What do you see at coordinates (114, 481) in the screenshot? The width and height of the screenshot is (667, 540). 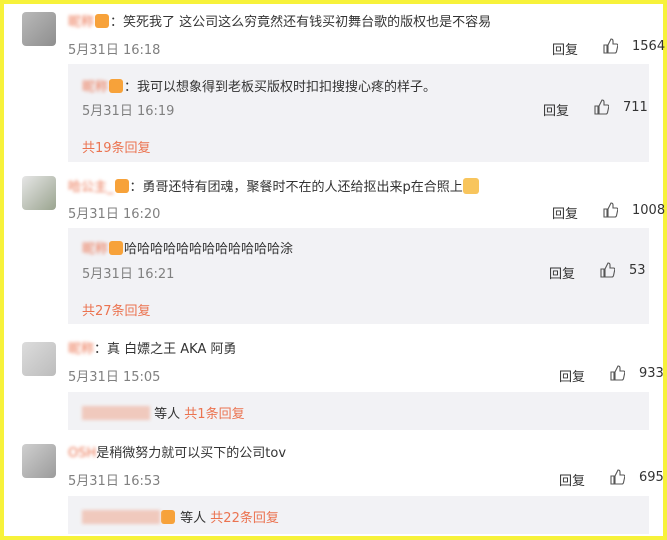 I see `comment-time: 5月31日 16:53` at bounding box center [114, 481].